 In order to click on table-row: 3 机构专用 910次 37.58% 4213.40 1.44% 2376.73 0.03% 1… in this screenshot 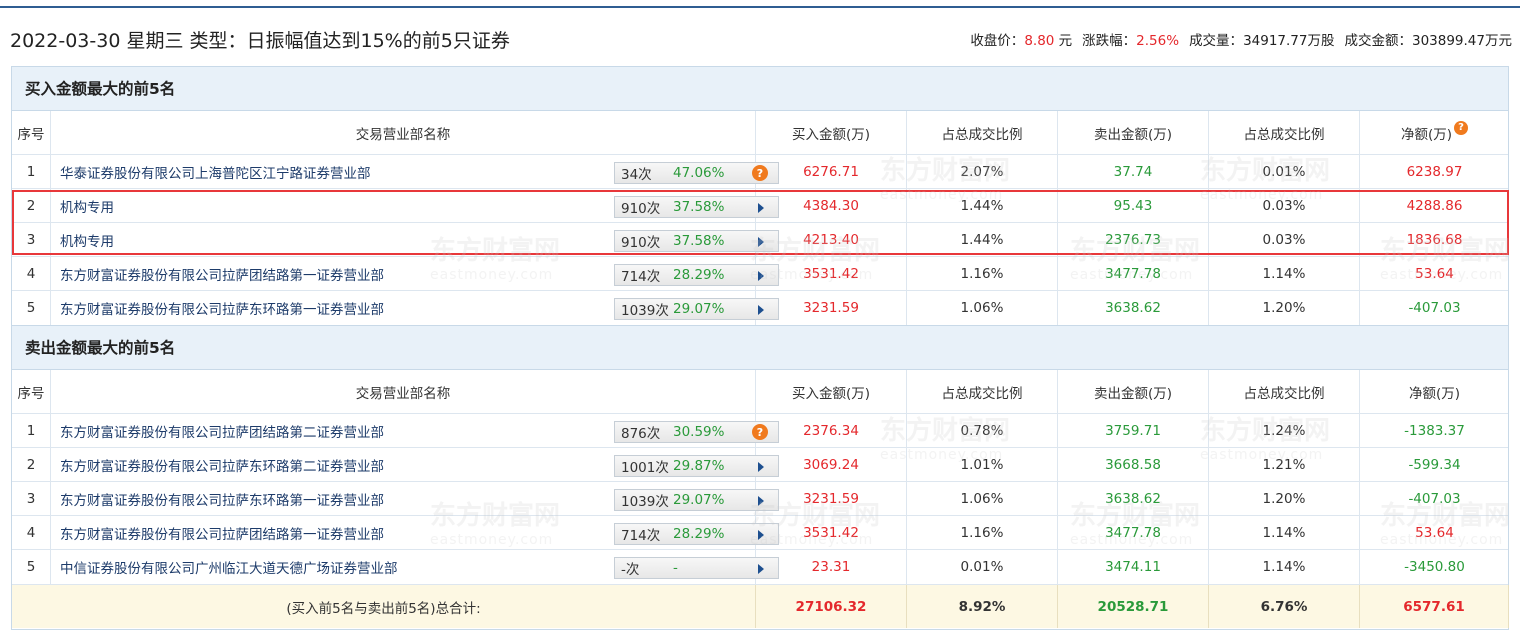, I will do `click(760, 240)`.